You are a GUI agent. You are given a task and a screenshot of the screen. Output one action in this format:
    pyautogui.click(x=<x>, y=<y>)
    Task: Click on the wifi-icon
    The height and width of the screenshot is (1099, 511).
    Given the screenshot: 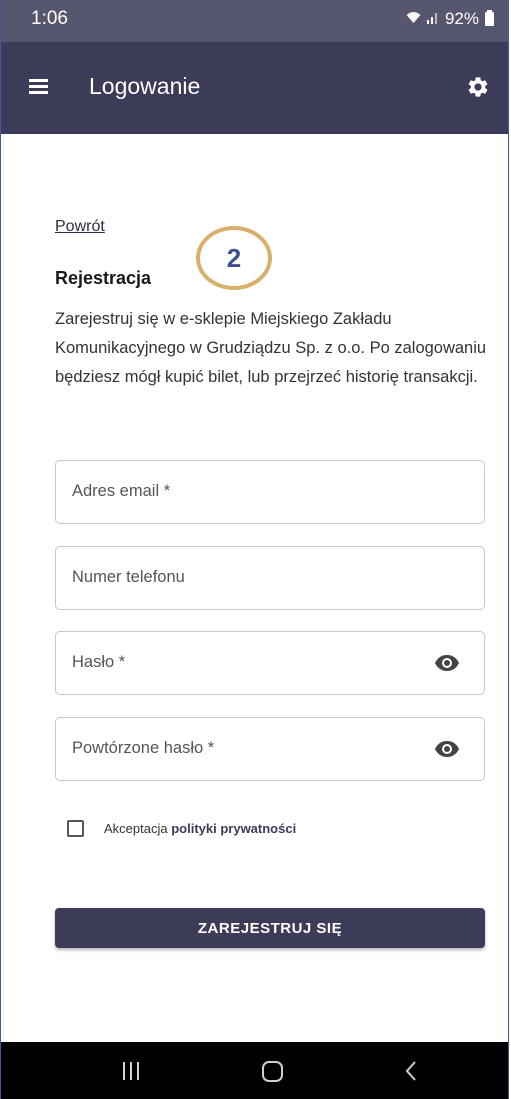 What is the action you would take?
    pyautogui.click(x=413, y=19)
    